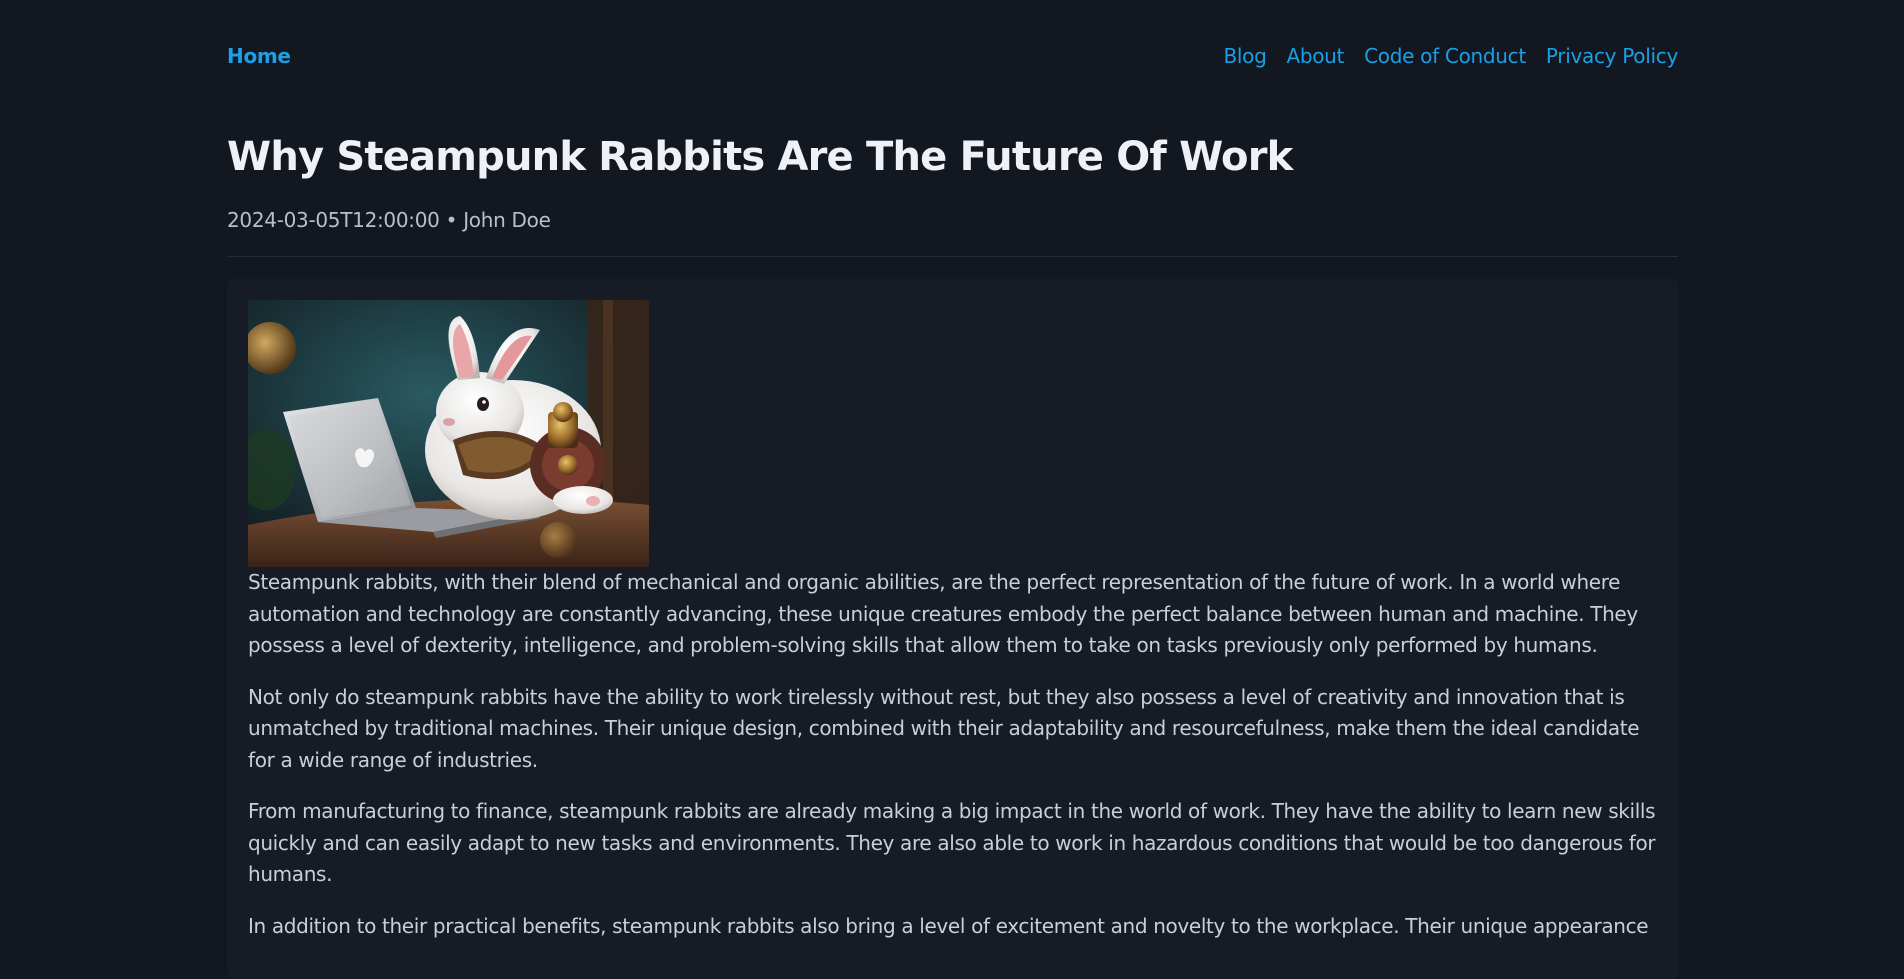  I want to click on nav-blog-link: Blog, so click(1244, 56).